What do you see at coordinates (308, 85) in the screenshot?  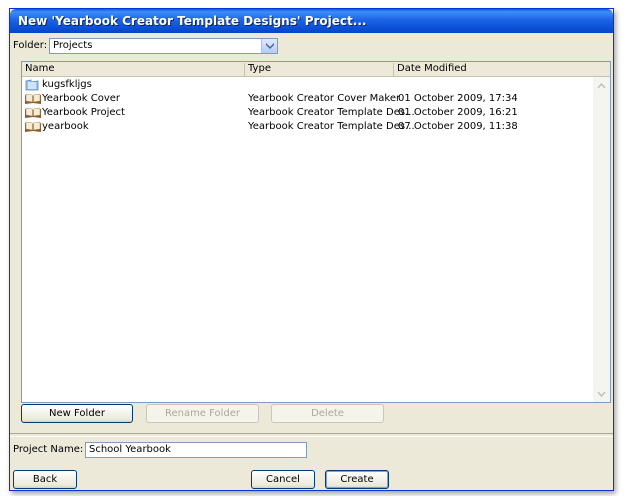 I see `file-row: kugsfkljgs` at bounding box center [308, 85].